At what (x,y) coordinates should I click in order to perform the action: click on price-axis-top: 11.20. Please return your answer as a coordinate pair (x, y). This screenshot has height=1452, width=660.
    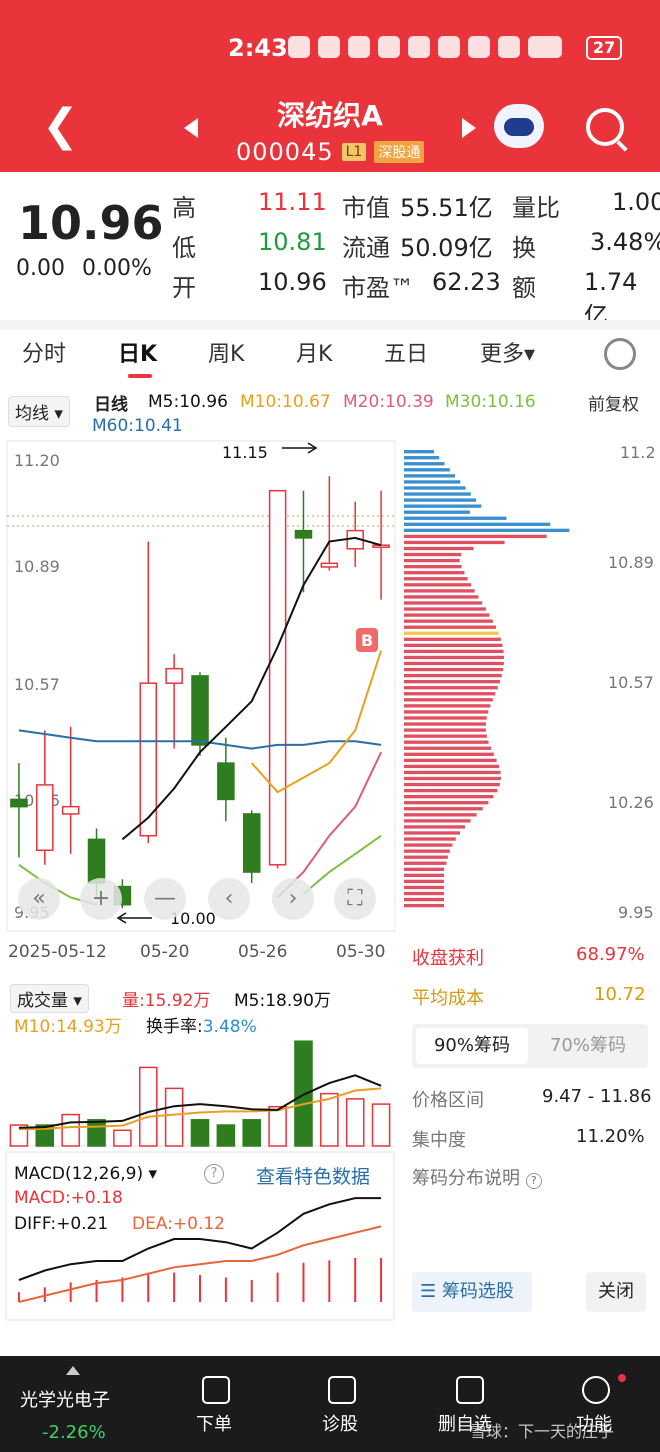
    Looking at the image, I should click on (37, 460).